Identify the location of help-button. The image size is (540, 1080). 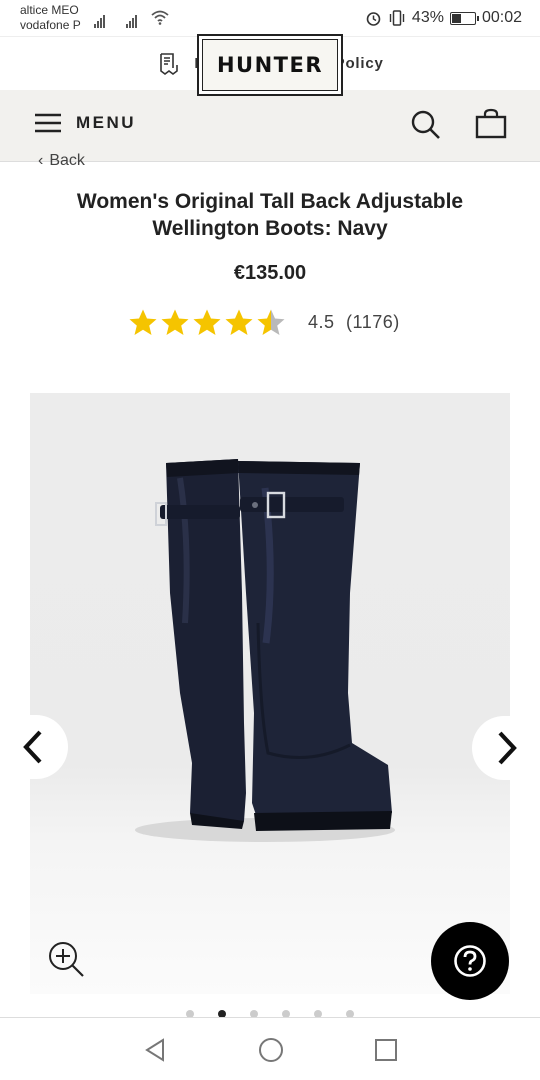
(470, 961).